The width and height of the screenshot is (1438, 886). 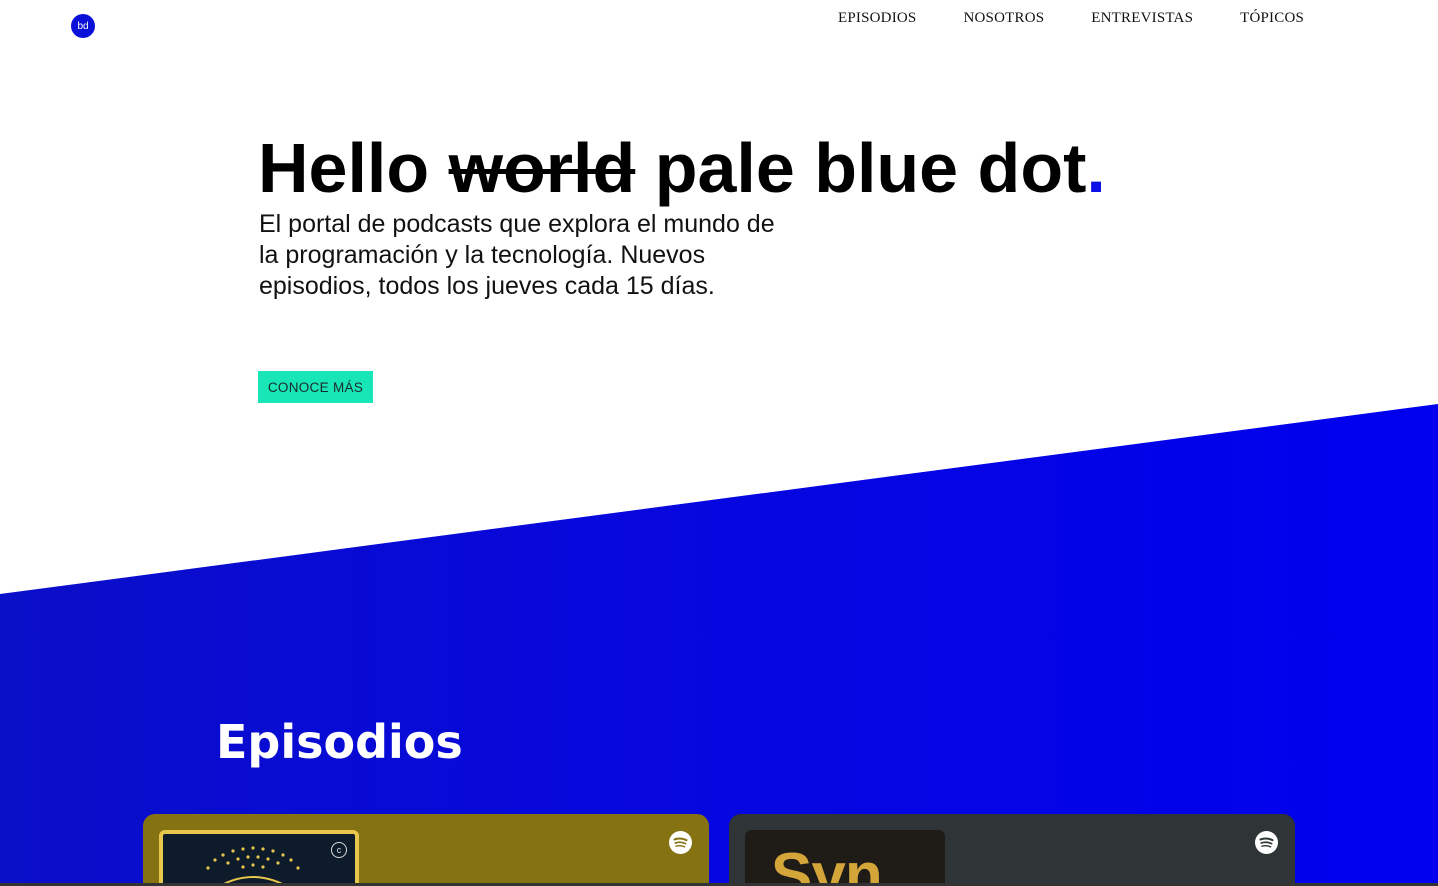 I want to click on globe-dots-graphic, so click(x=253, y=866).